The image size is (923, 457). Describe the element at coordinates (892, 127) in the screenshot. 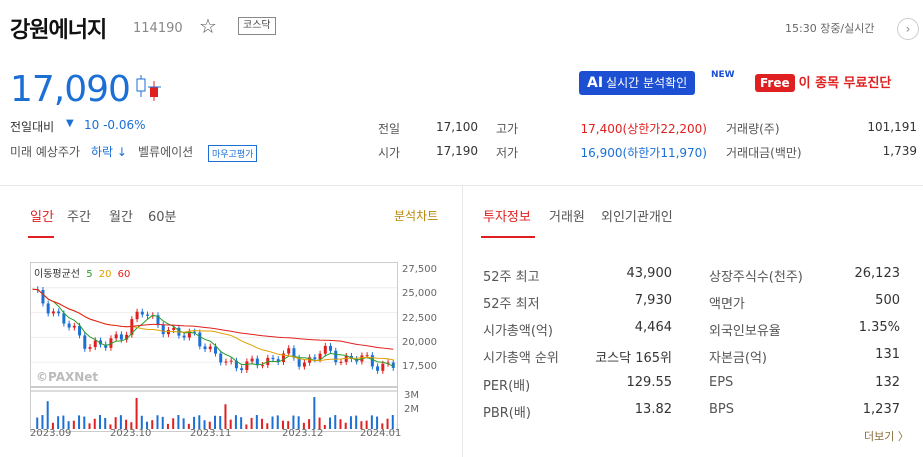

I see `stat-value-volume: 101,191` at that location.